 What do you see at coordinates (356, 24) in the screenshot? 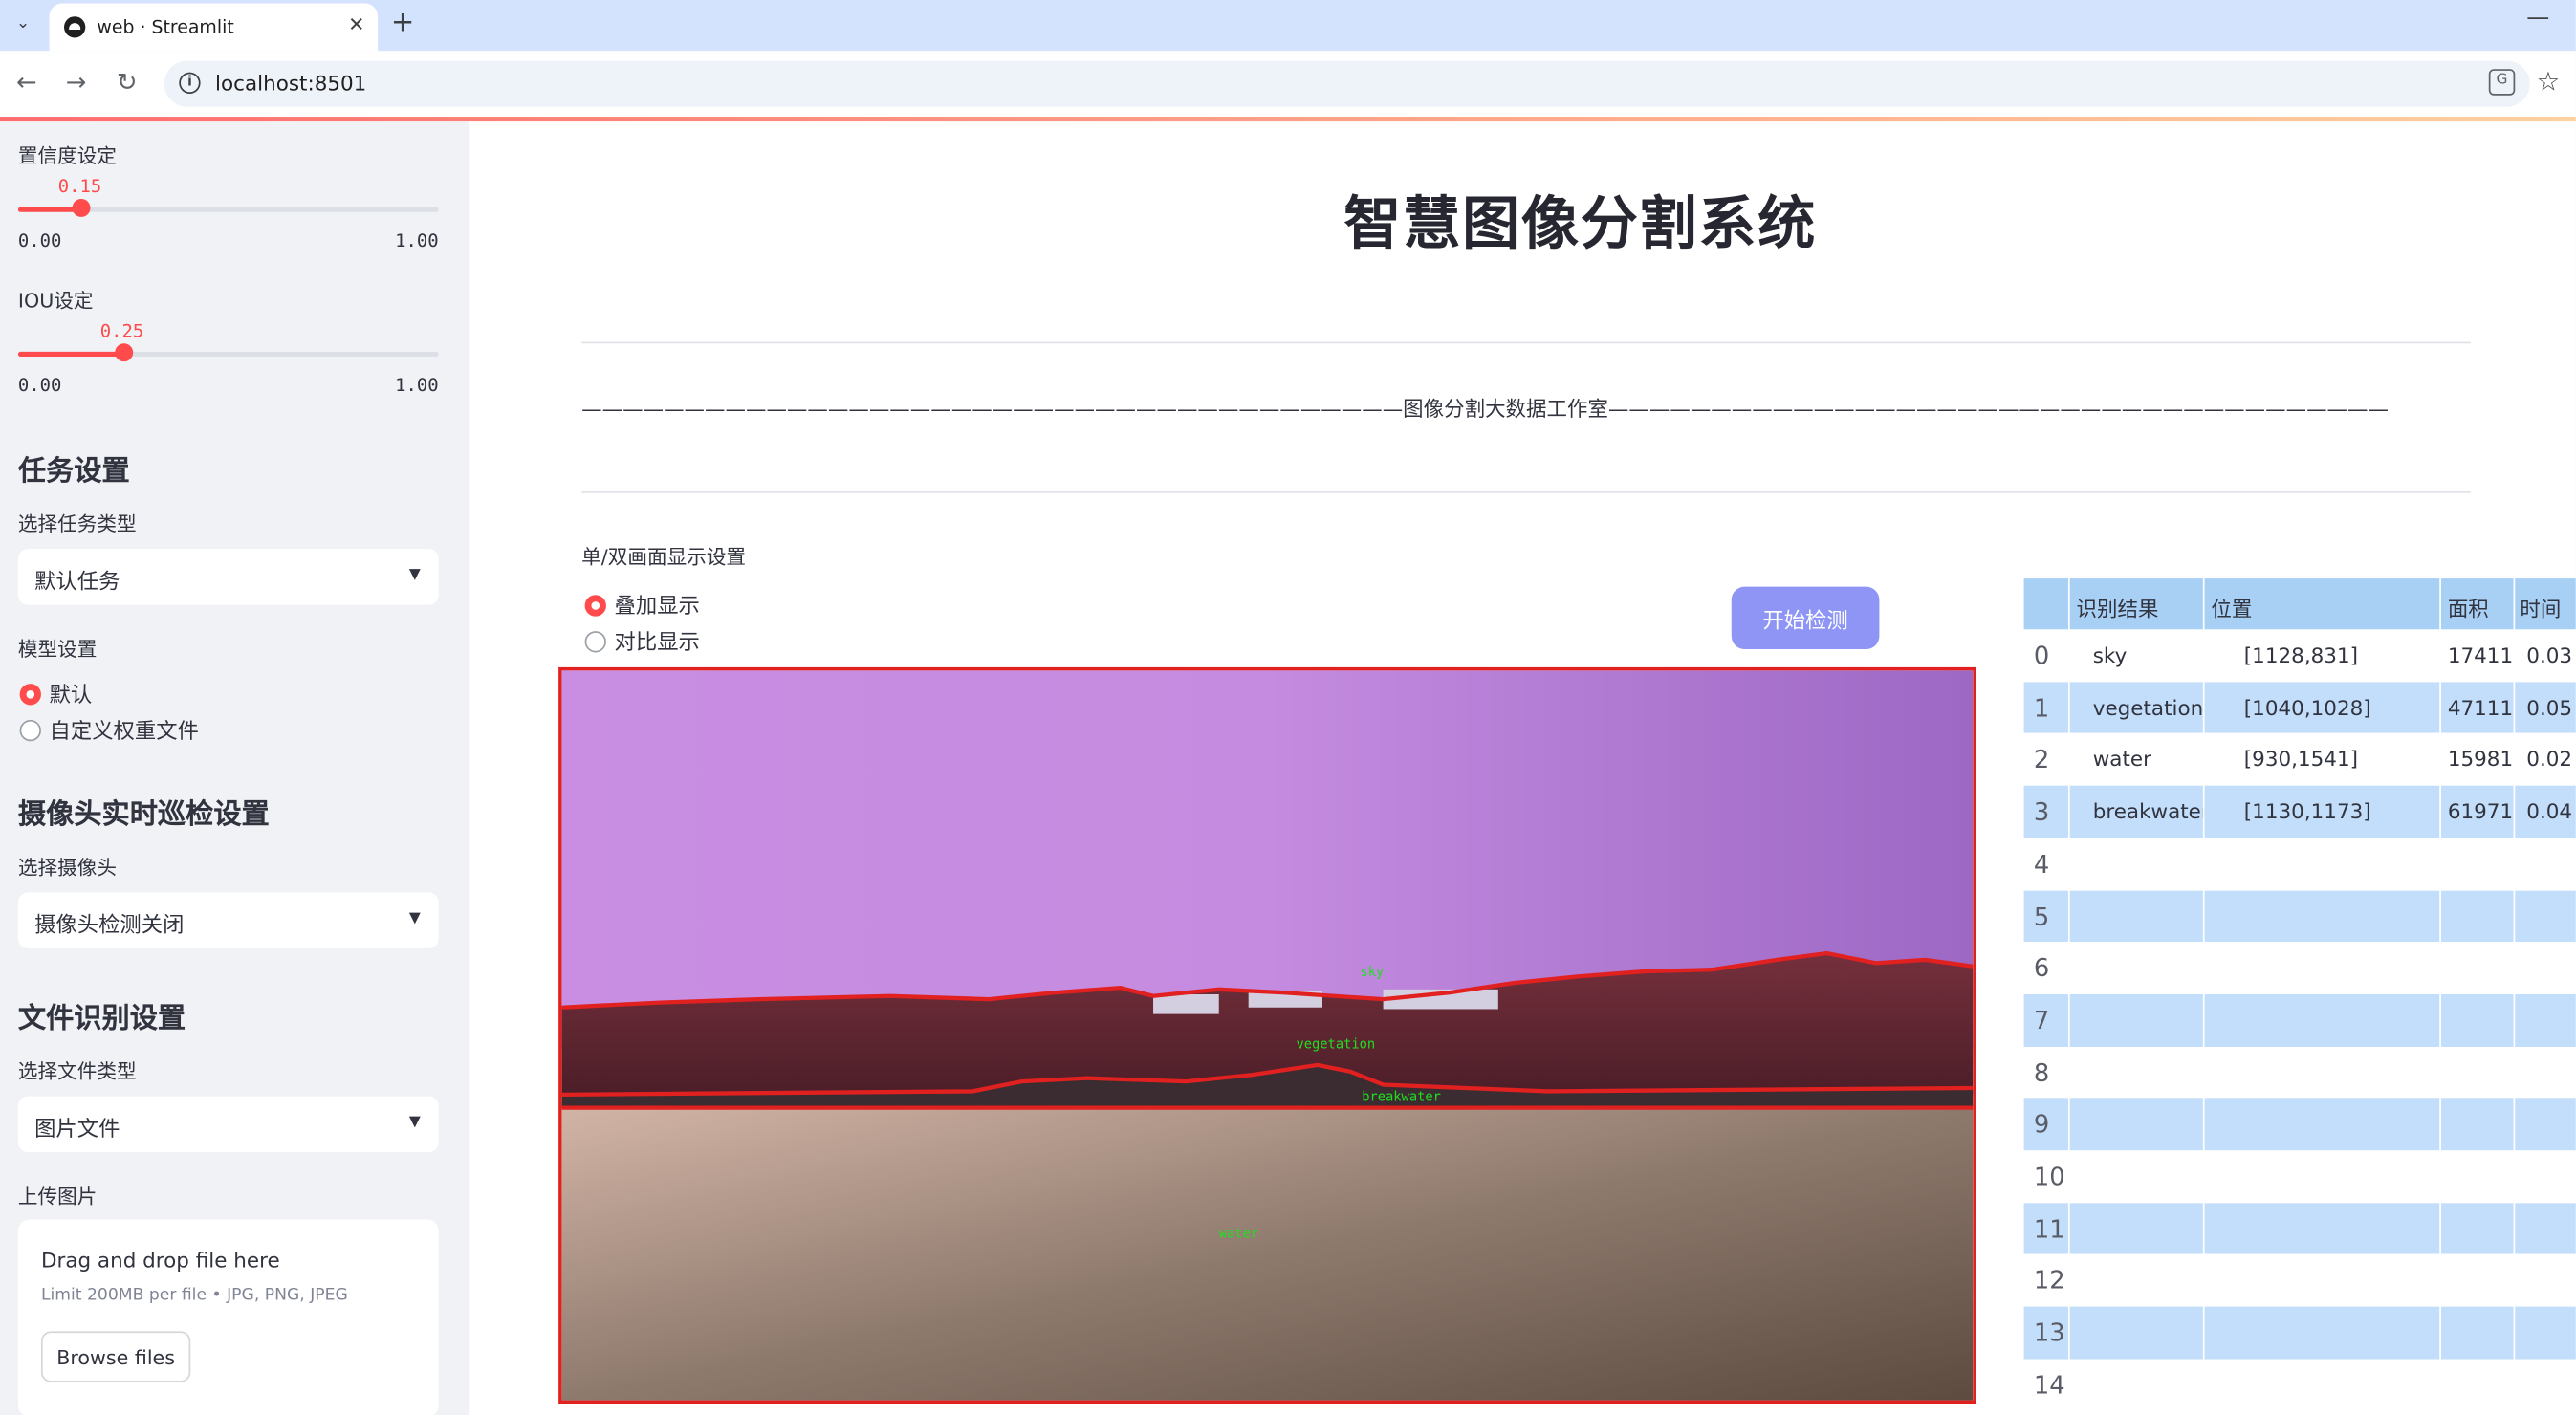
I see `close-icon: ✕` at bounding box center [356, 24].